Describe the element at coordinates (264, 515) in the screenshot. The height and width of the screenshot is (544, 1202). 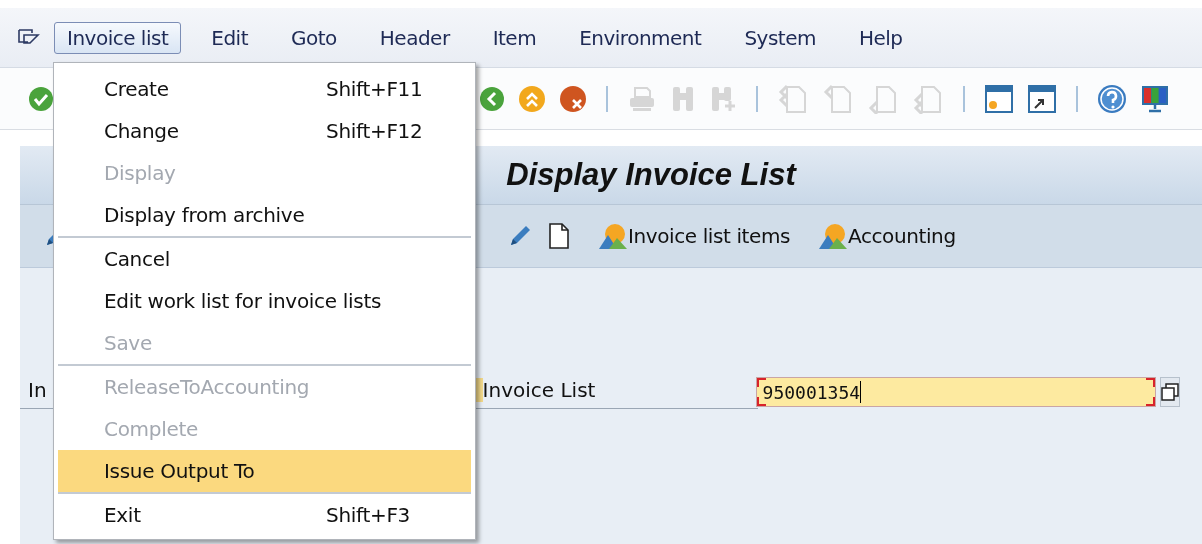
I see `menu-item: Exit Shift+F3` at that location.